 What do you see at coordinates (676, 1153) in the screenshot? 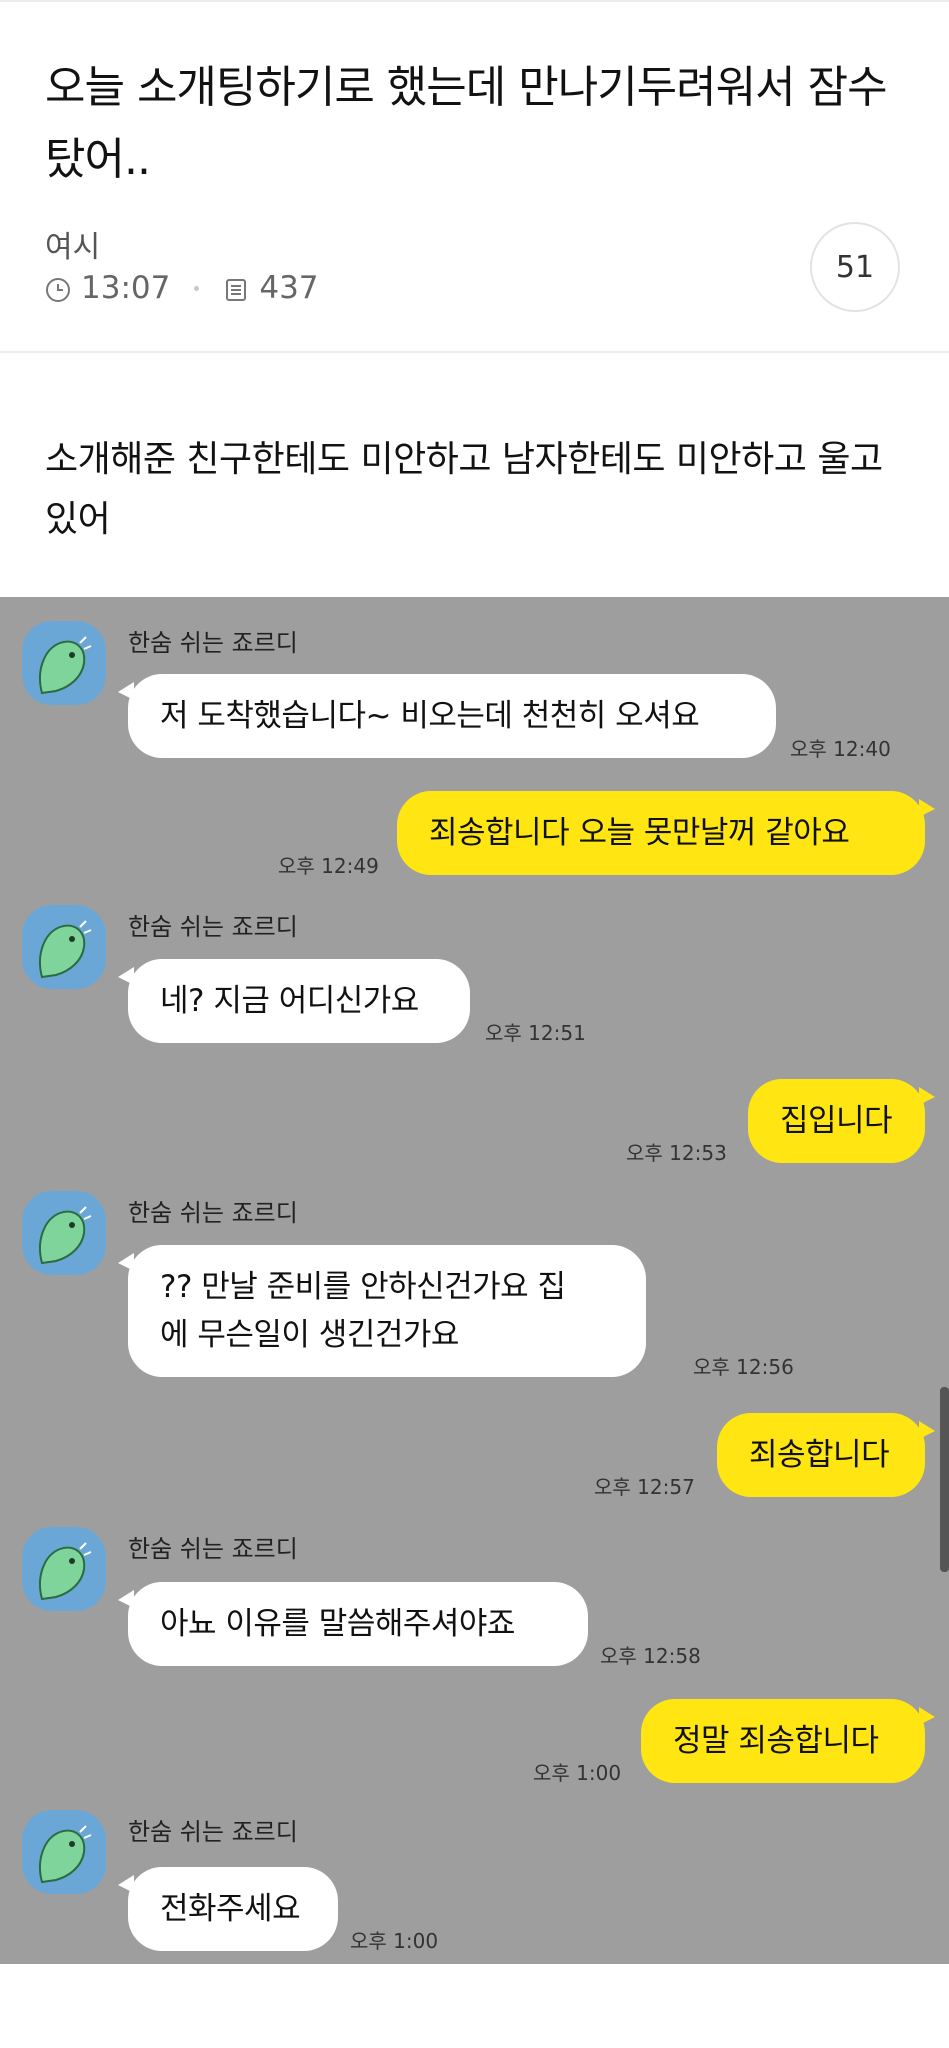
I see `message-time: 오후 12:53` at bounding box center [676, 1153].